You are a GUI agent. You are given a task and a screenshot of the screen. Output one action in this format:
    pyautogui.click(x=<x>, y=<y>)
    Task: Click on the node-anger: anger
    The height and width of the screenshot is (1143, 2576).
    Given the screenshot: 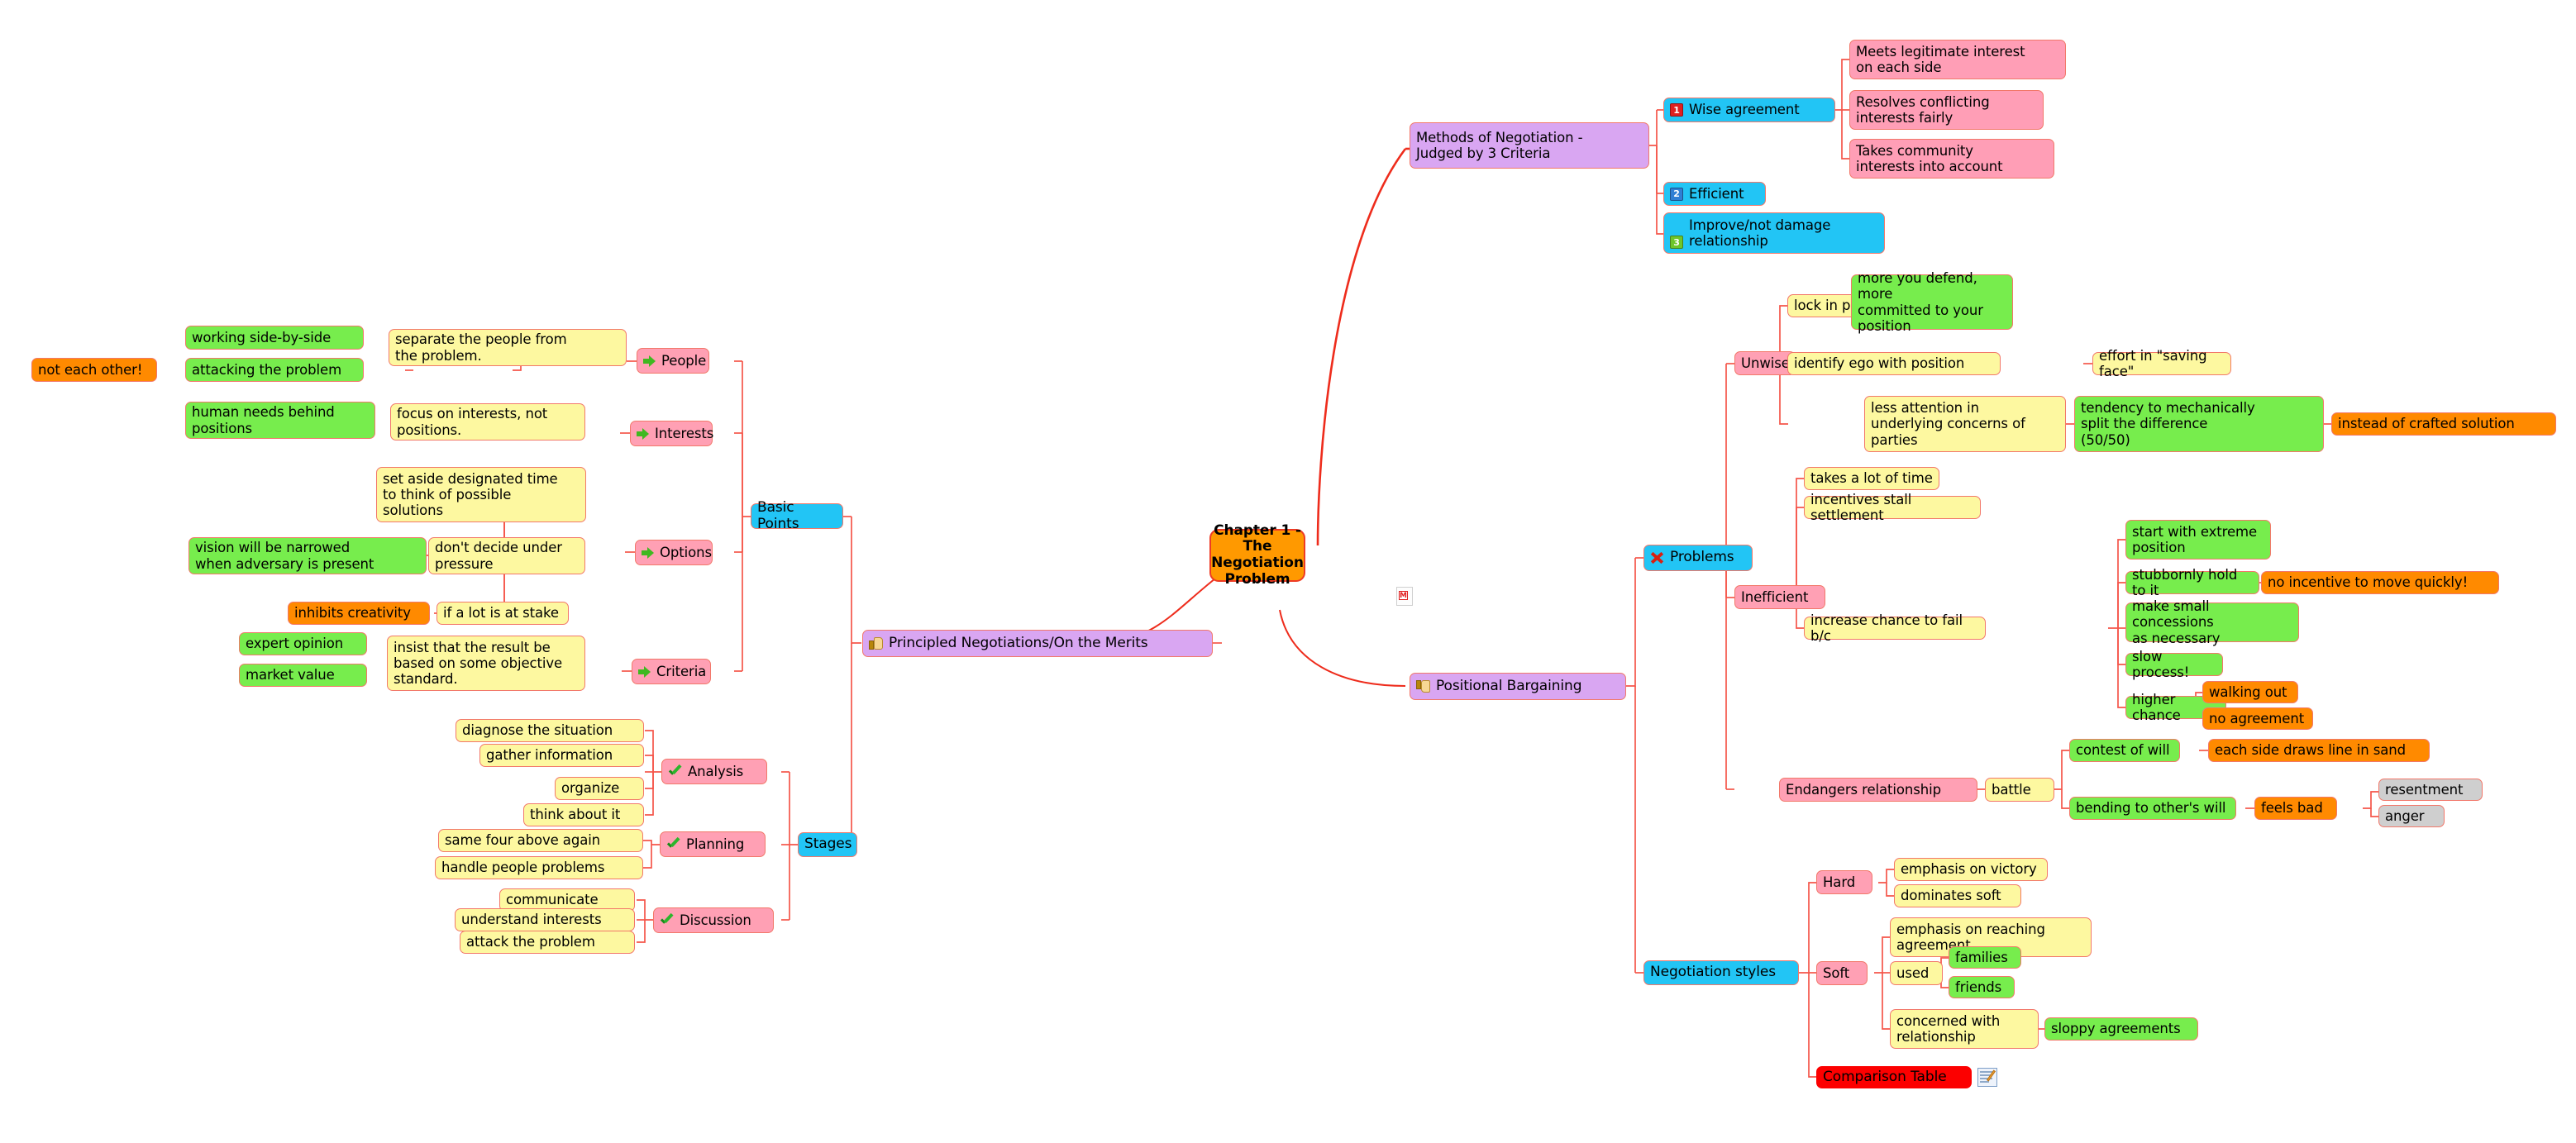 What is the action you would take?
    pyautogui.click(x=2411, y=816)
    